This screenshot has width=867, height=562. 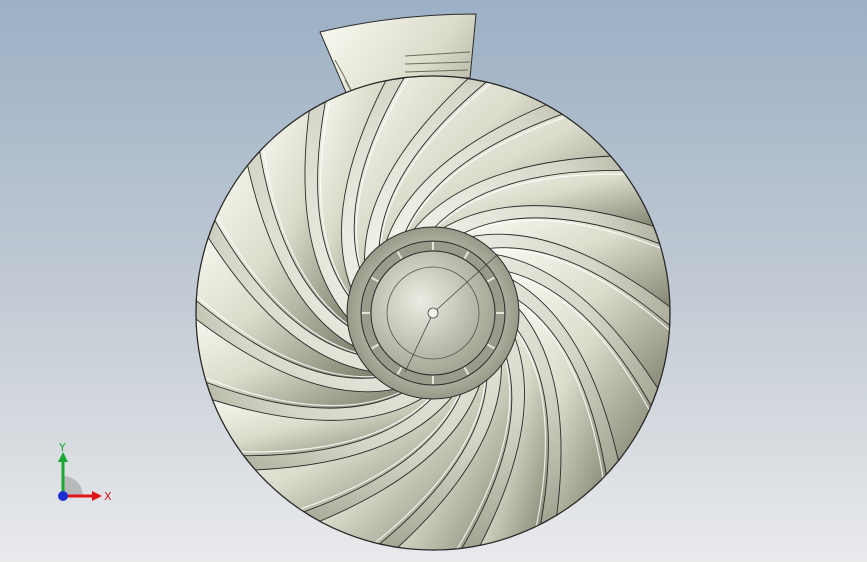 I want to click on x-axis-label: X, so click(x=108, y=496).